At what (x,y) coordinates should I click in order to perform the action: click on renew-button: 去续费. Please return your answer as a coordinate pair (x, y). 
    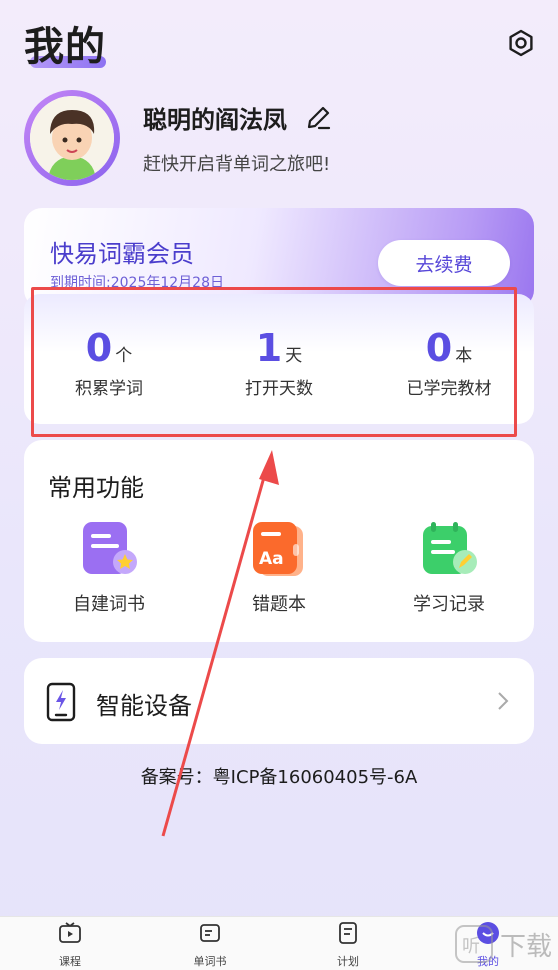
    Looking at the image, I should click on (444, 263).